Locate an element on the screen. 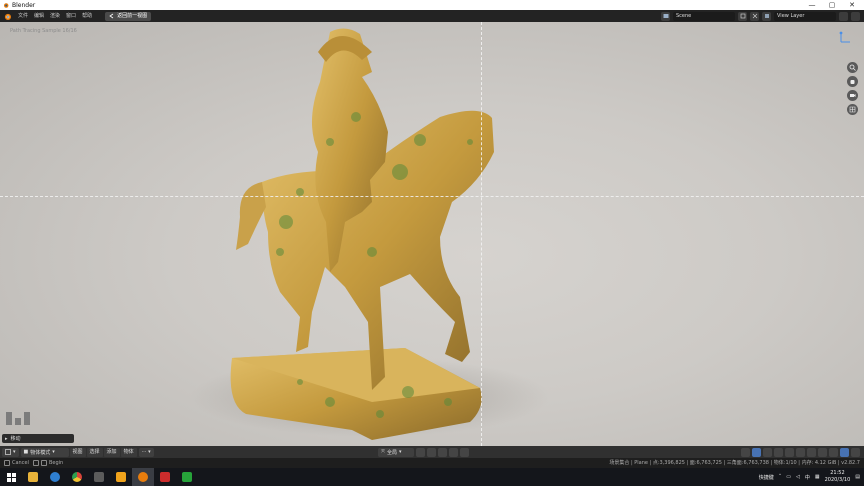 The height and width of the screenshot is (486, 864). minimize-button: — is located at coordinates (812, 5).